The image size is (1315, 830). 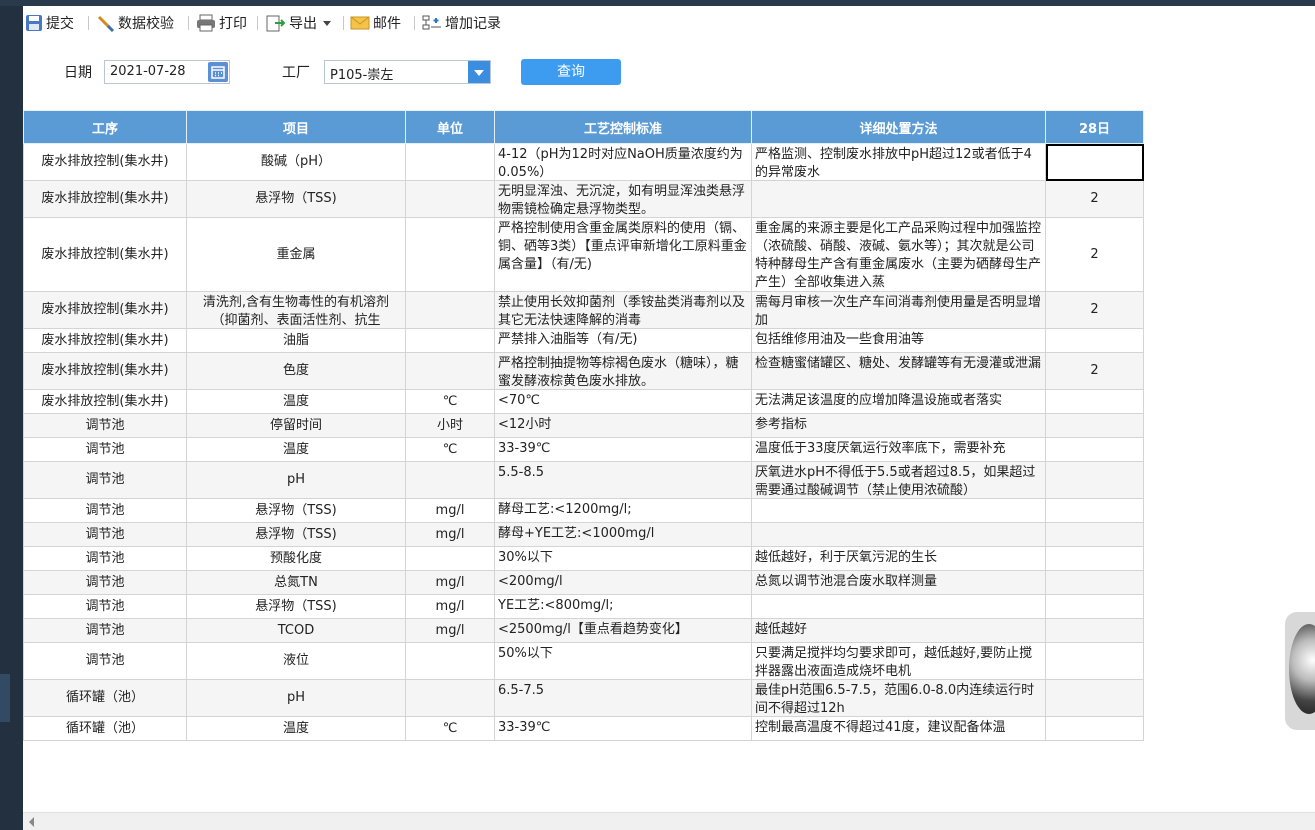 I want to click on cell-standard: 30%以下, so click(x=623, y=558).